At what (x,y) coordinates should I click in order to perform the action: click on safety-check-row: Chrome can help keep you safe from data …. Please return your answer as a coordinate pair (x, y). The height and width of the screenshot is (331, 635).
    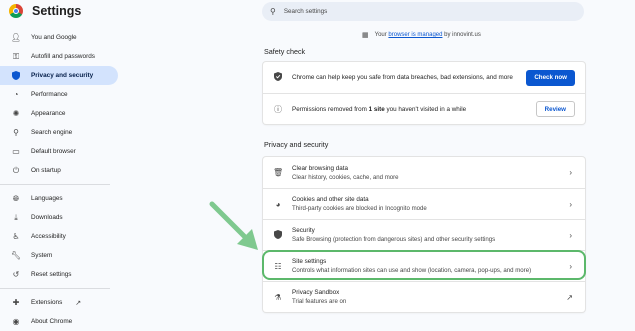
    Looking at the image, I should click on (424, 77).